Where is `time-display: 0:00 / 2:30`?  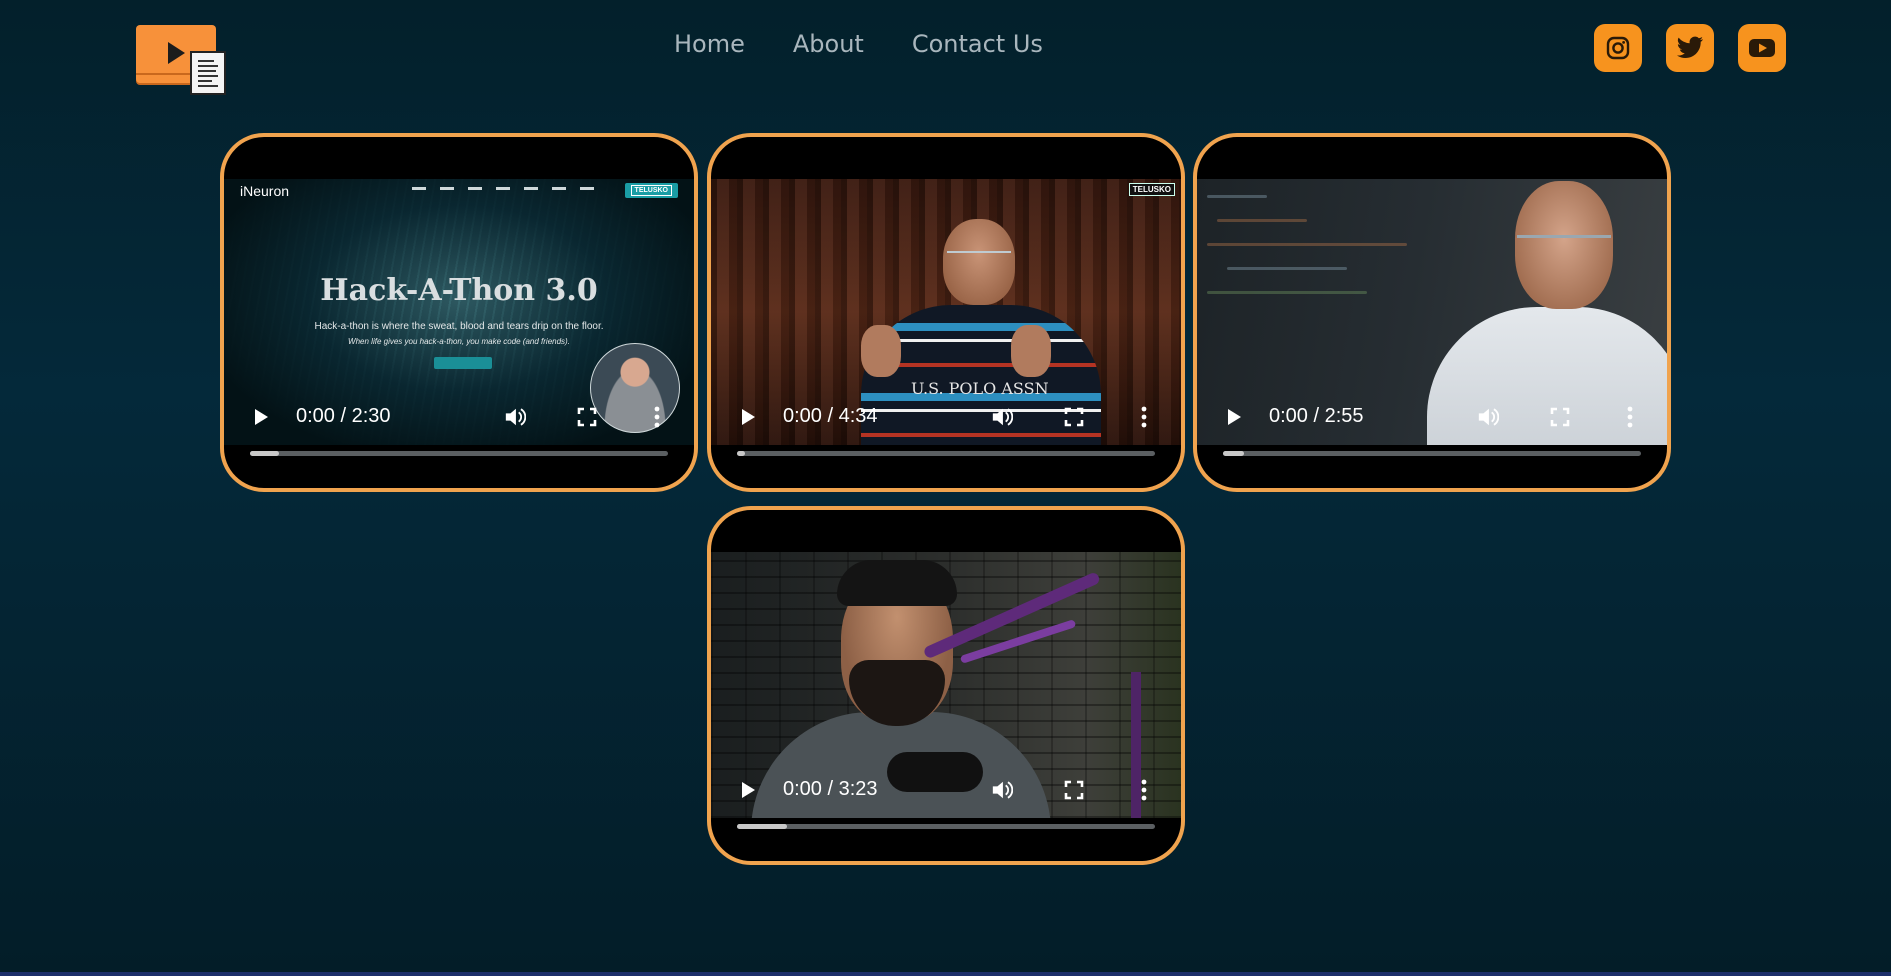
time-display: 0:00 / 2:30 is located at coordinates (343, 416).